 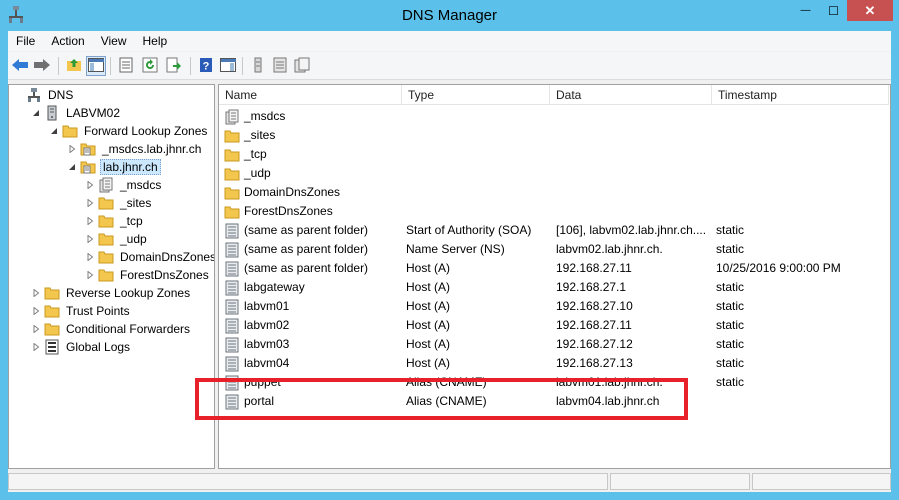 I want to click on back-button, so click(x=20, y=66).